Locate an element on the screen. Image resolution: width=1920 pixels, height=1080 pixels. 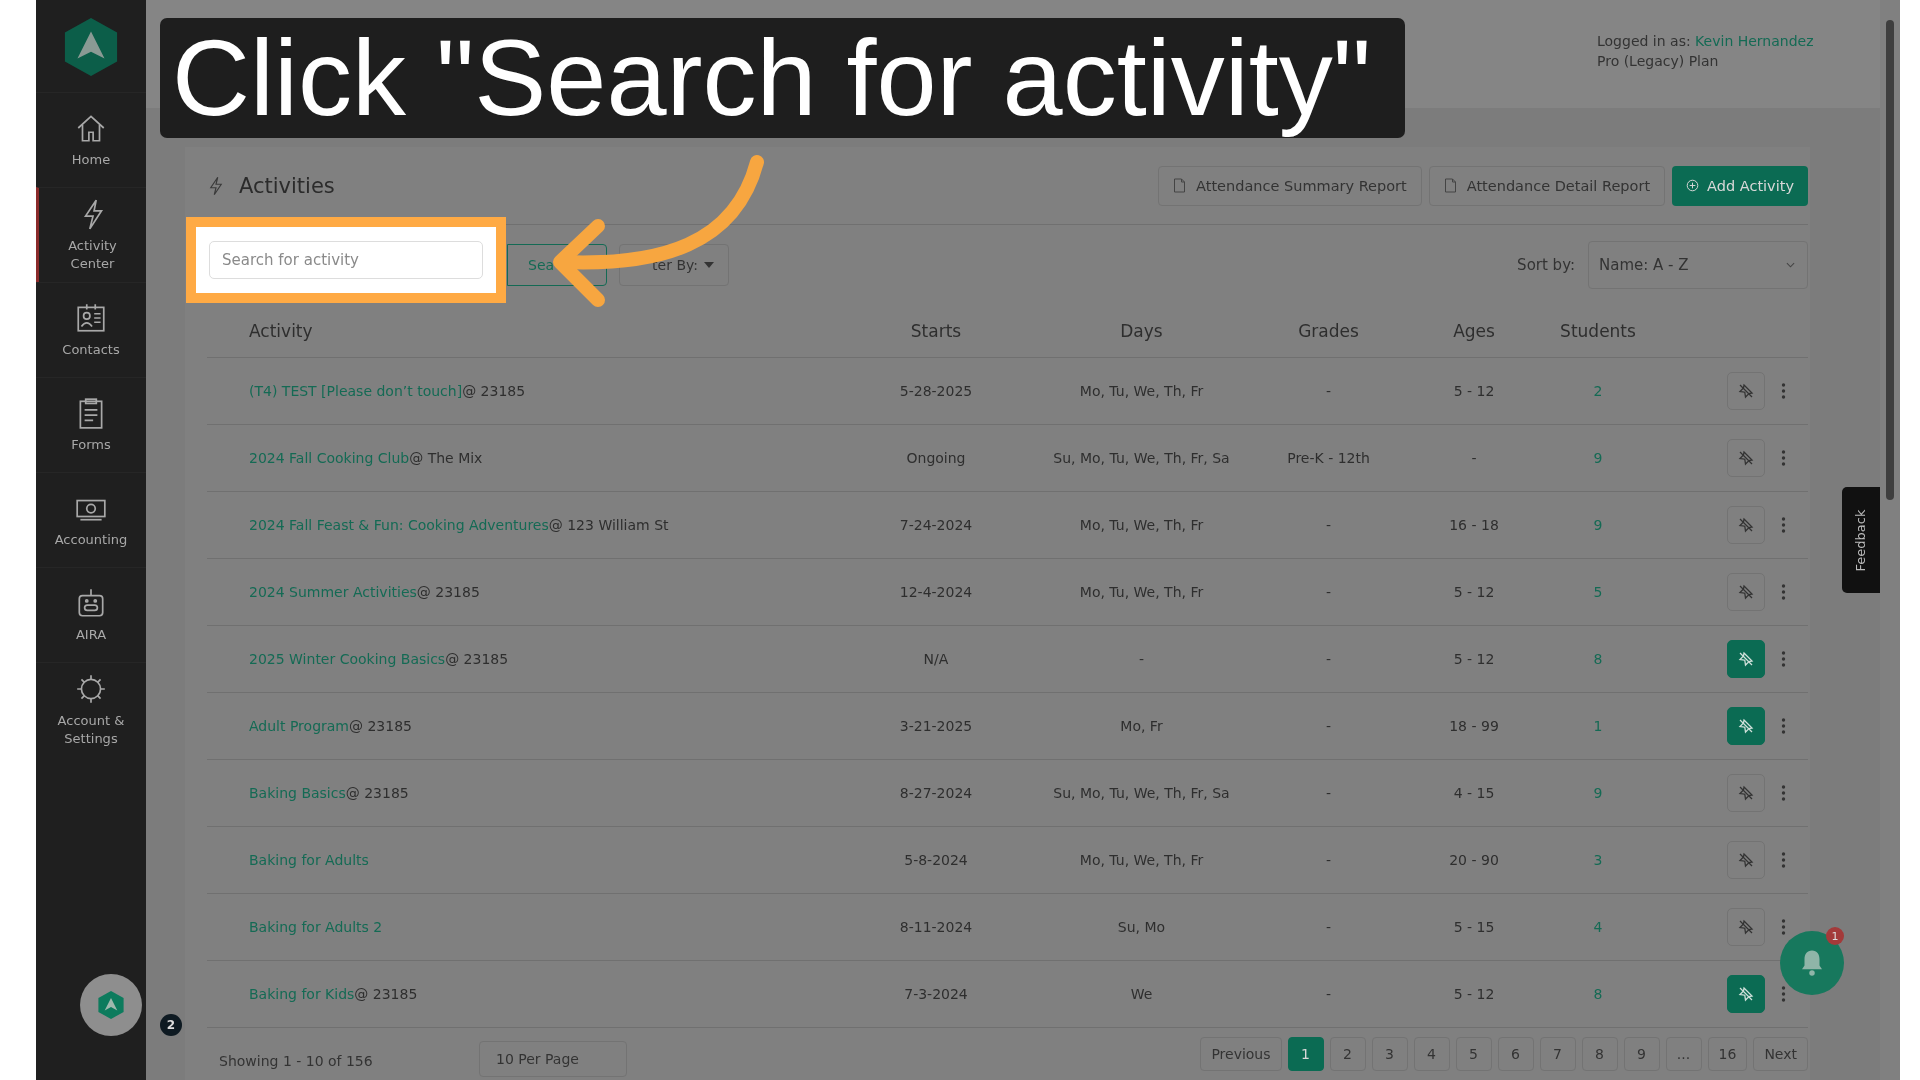
report-button: Attendance Summary Report is located at coordinates (1290, 185).